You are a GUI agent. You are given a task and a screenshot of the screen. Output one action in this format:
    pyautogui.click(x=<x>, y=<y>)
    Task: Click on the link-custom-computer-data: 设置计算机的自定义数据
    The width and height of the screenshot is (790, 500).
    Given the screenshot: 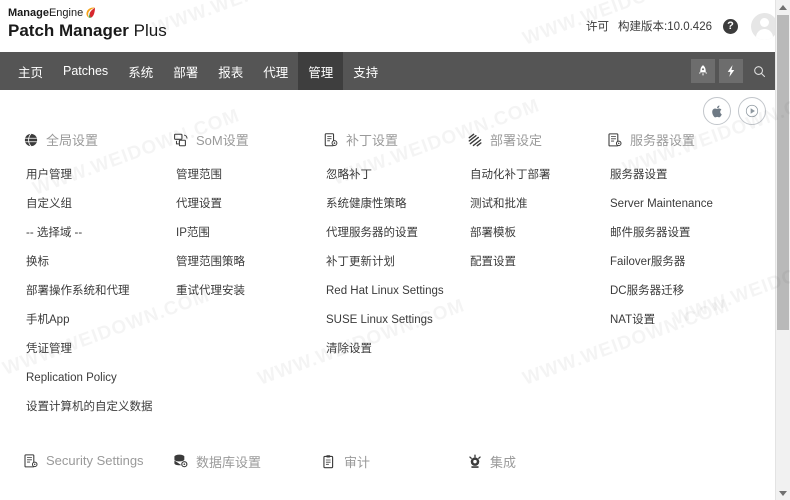 What is the action you would take?
    pyautogui.click(x=89, y=407)
    